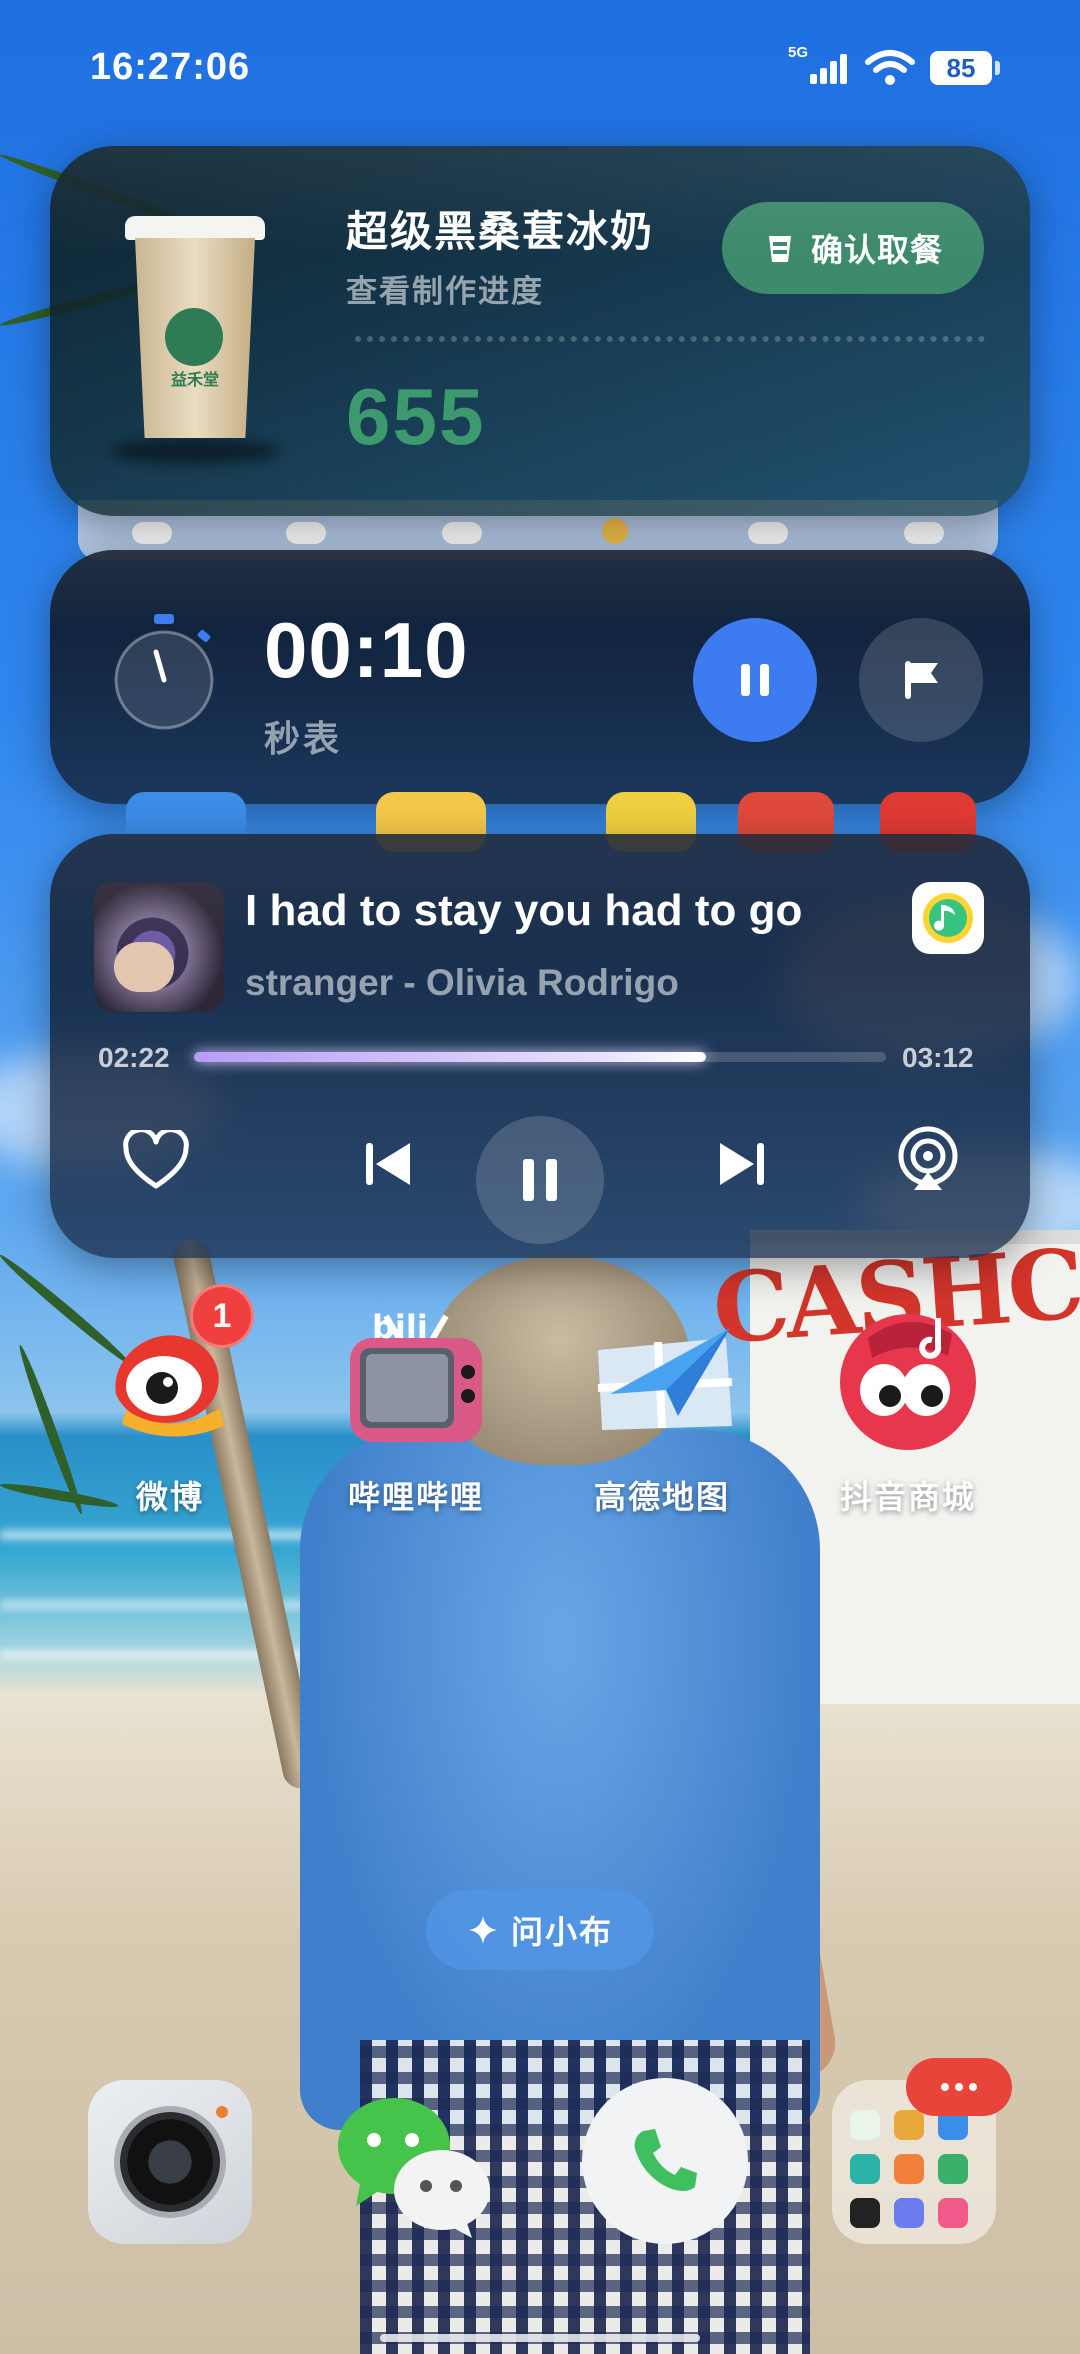 The height and width of the screenshot is (2354, 1080). Describe the element at coordinates (415, 1497) in the screenshot. I see `app-label: 哔哩哔哩` at that location.